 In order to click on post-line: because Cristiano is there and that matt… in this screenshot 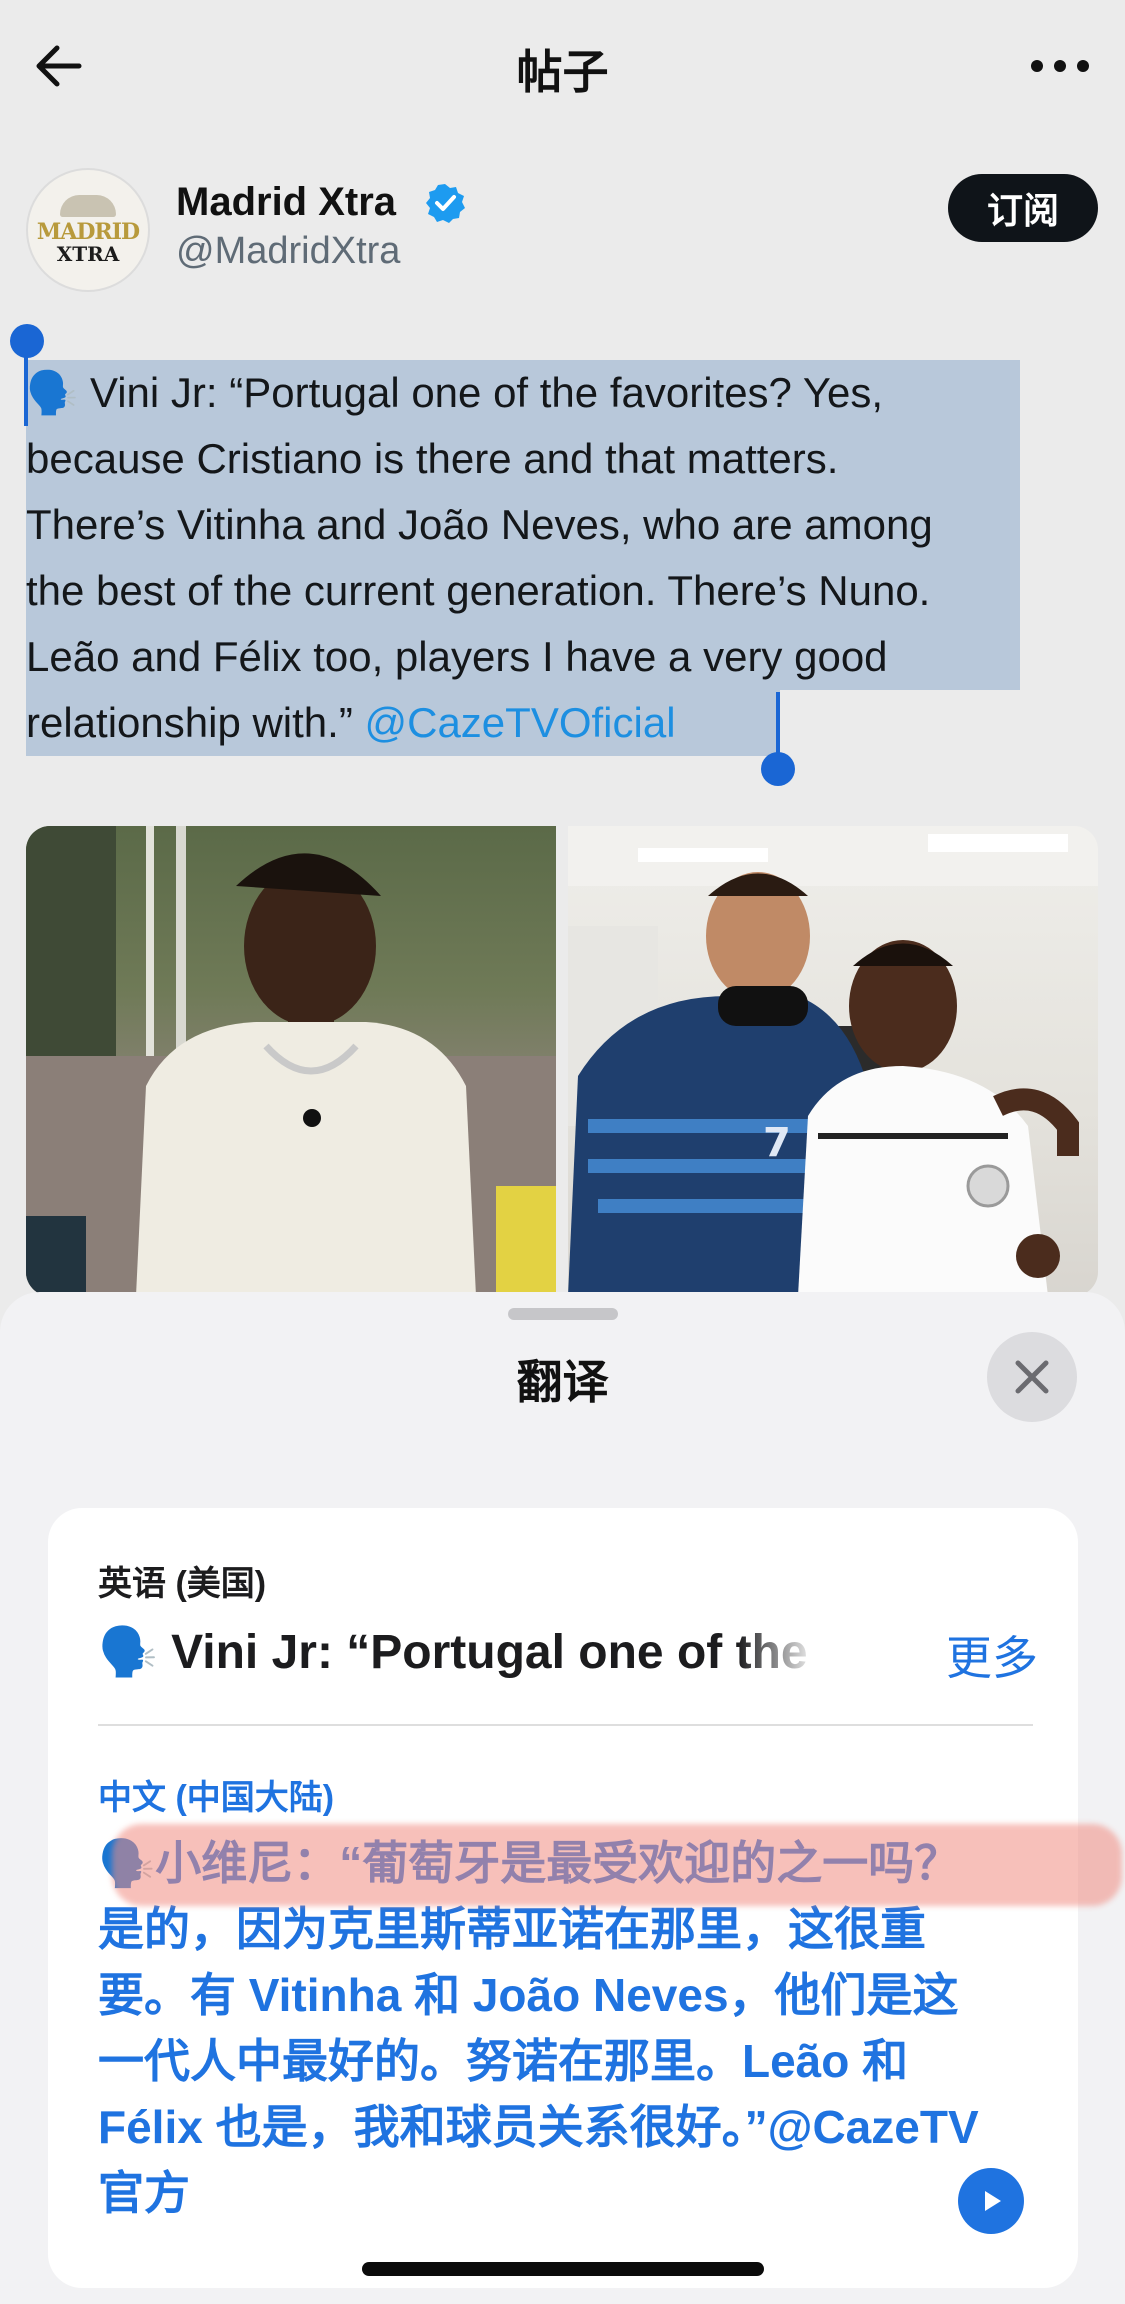, I will do `click(432, 458)`.